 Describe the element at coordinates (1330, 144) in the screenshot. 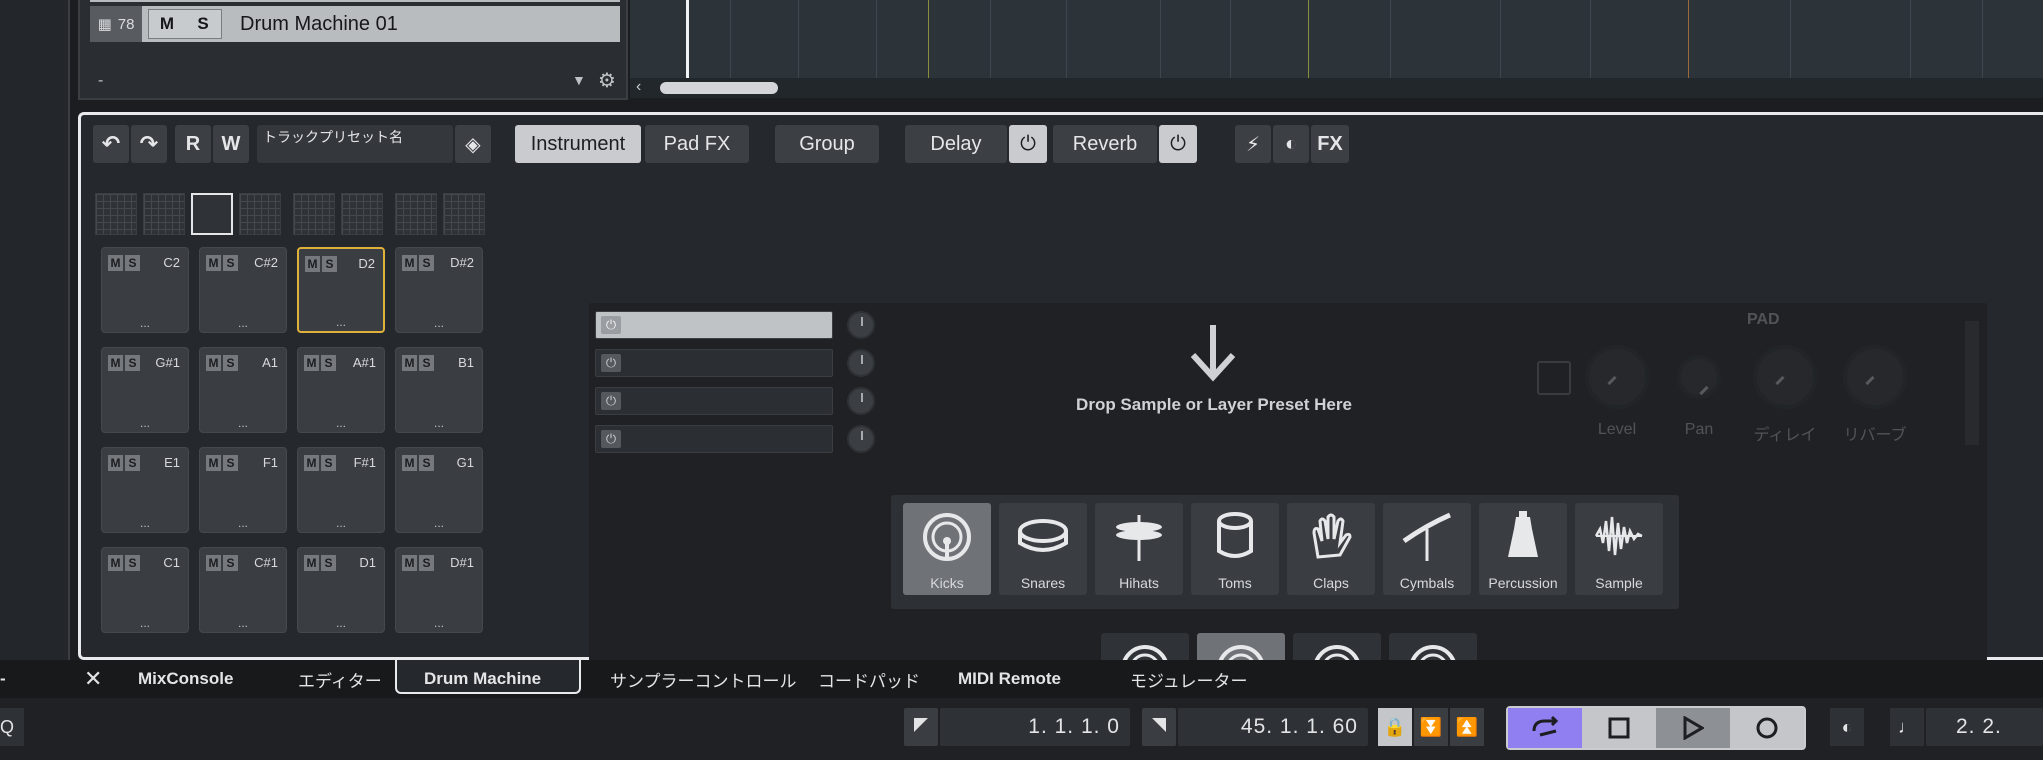

I see `fx-button: FX` at that location.